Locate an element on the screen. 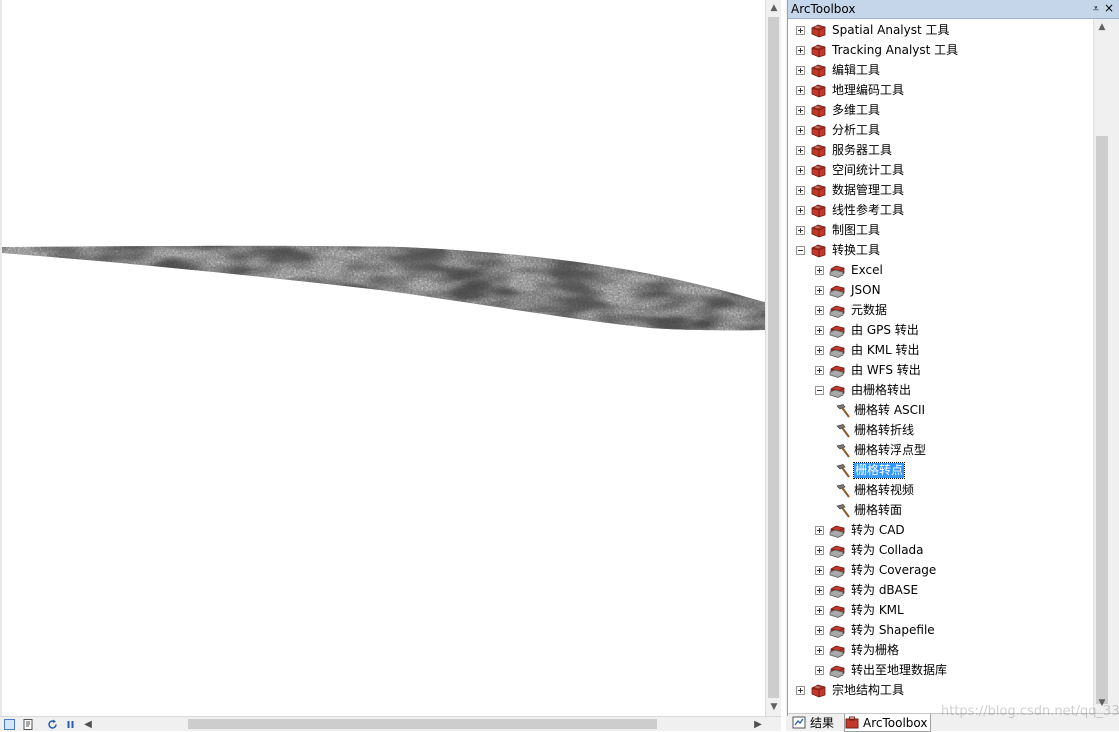 The image size is (1119, 732). tree-item: 多维工具 is located at coordinates (938, 111).